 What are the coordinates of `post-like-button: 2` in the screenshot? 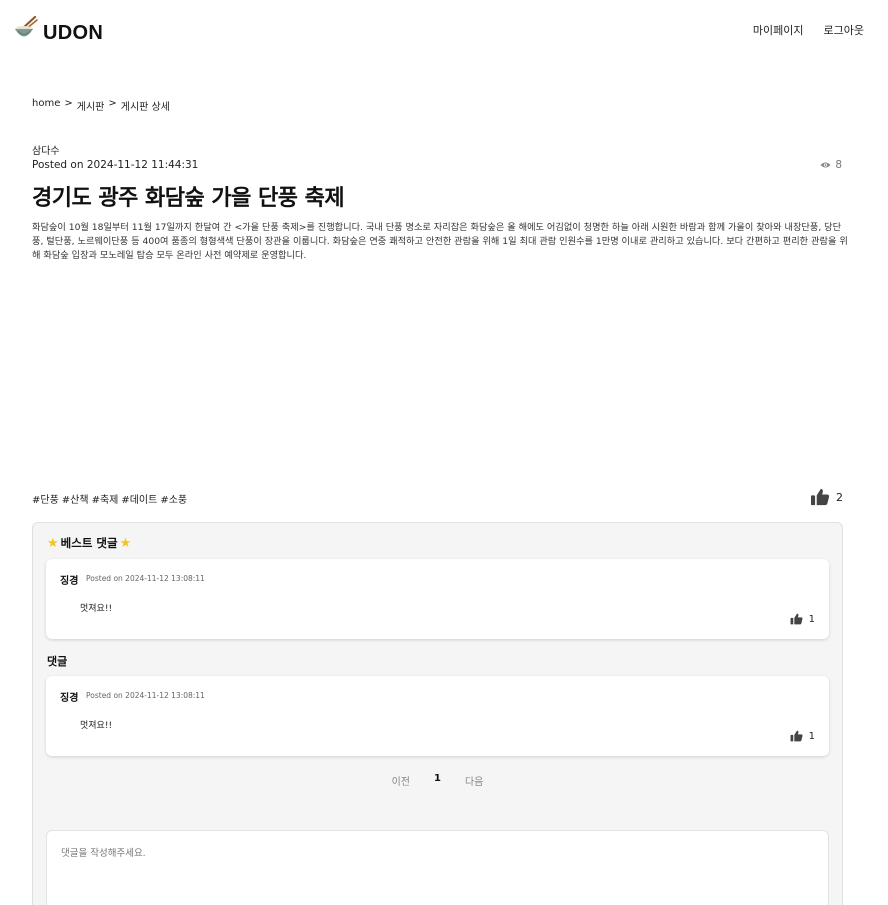 It's located at (826, 497).